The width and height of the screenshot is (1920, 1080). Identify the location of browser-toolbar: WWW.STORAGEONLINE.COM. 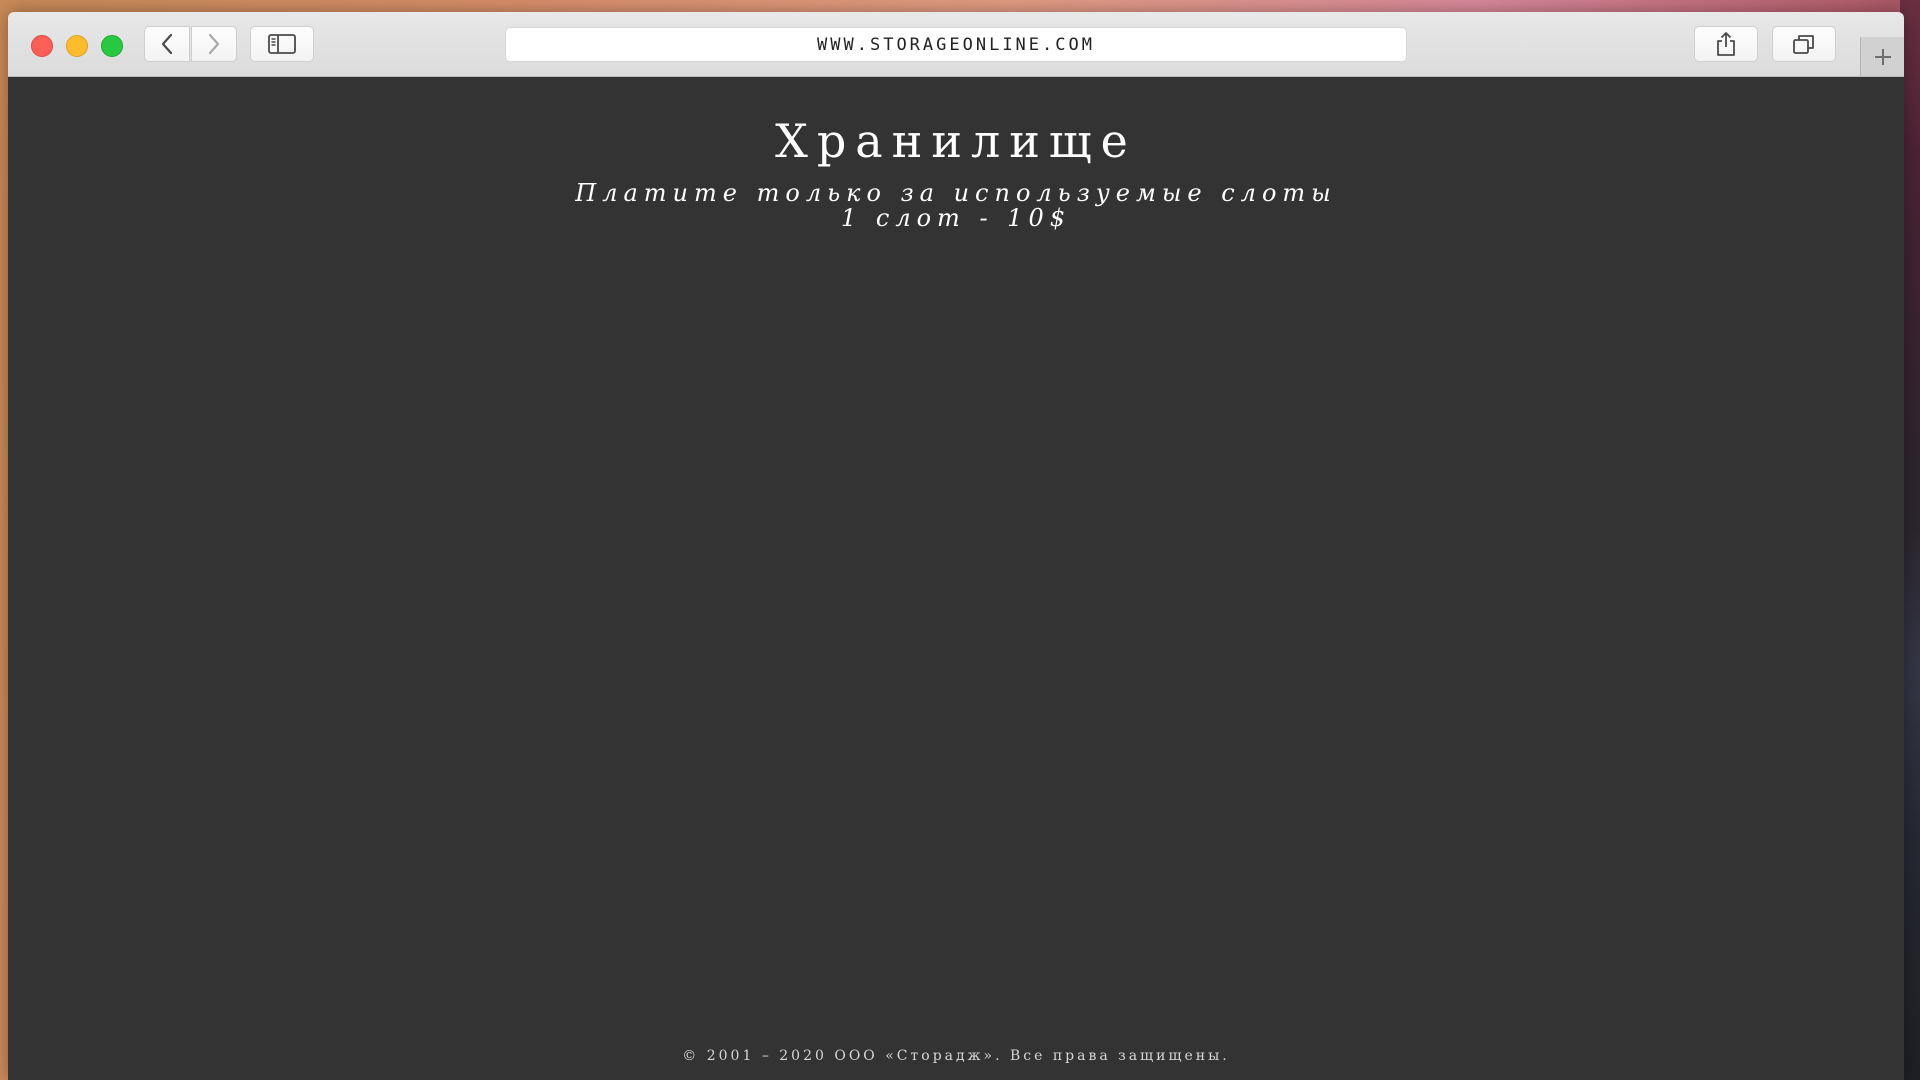
(956, 44).